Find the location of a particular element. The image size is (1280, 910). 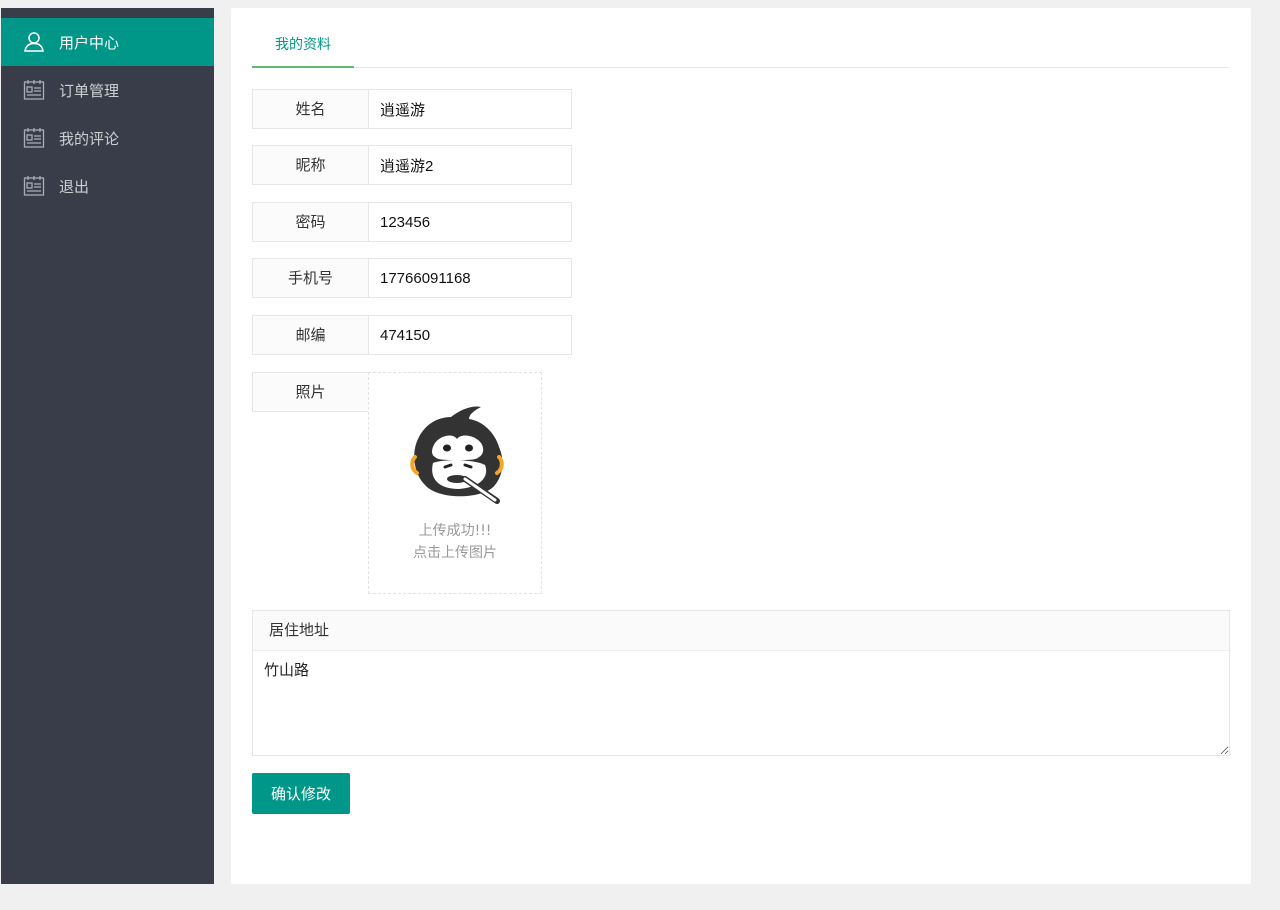

name-row: 姓名 is located at coordinates (412, 109).